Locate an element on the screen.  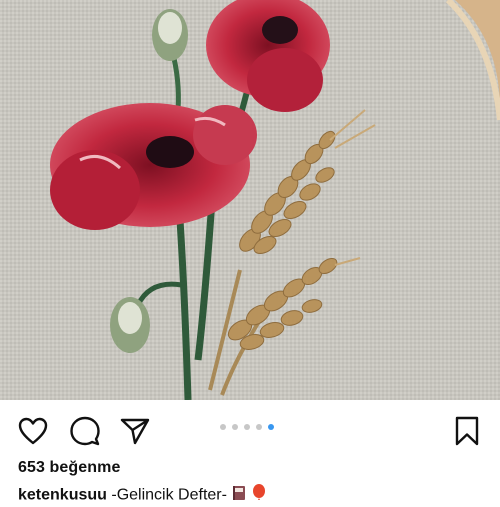
comment-icon is located at coordinates (85, 431).